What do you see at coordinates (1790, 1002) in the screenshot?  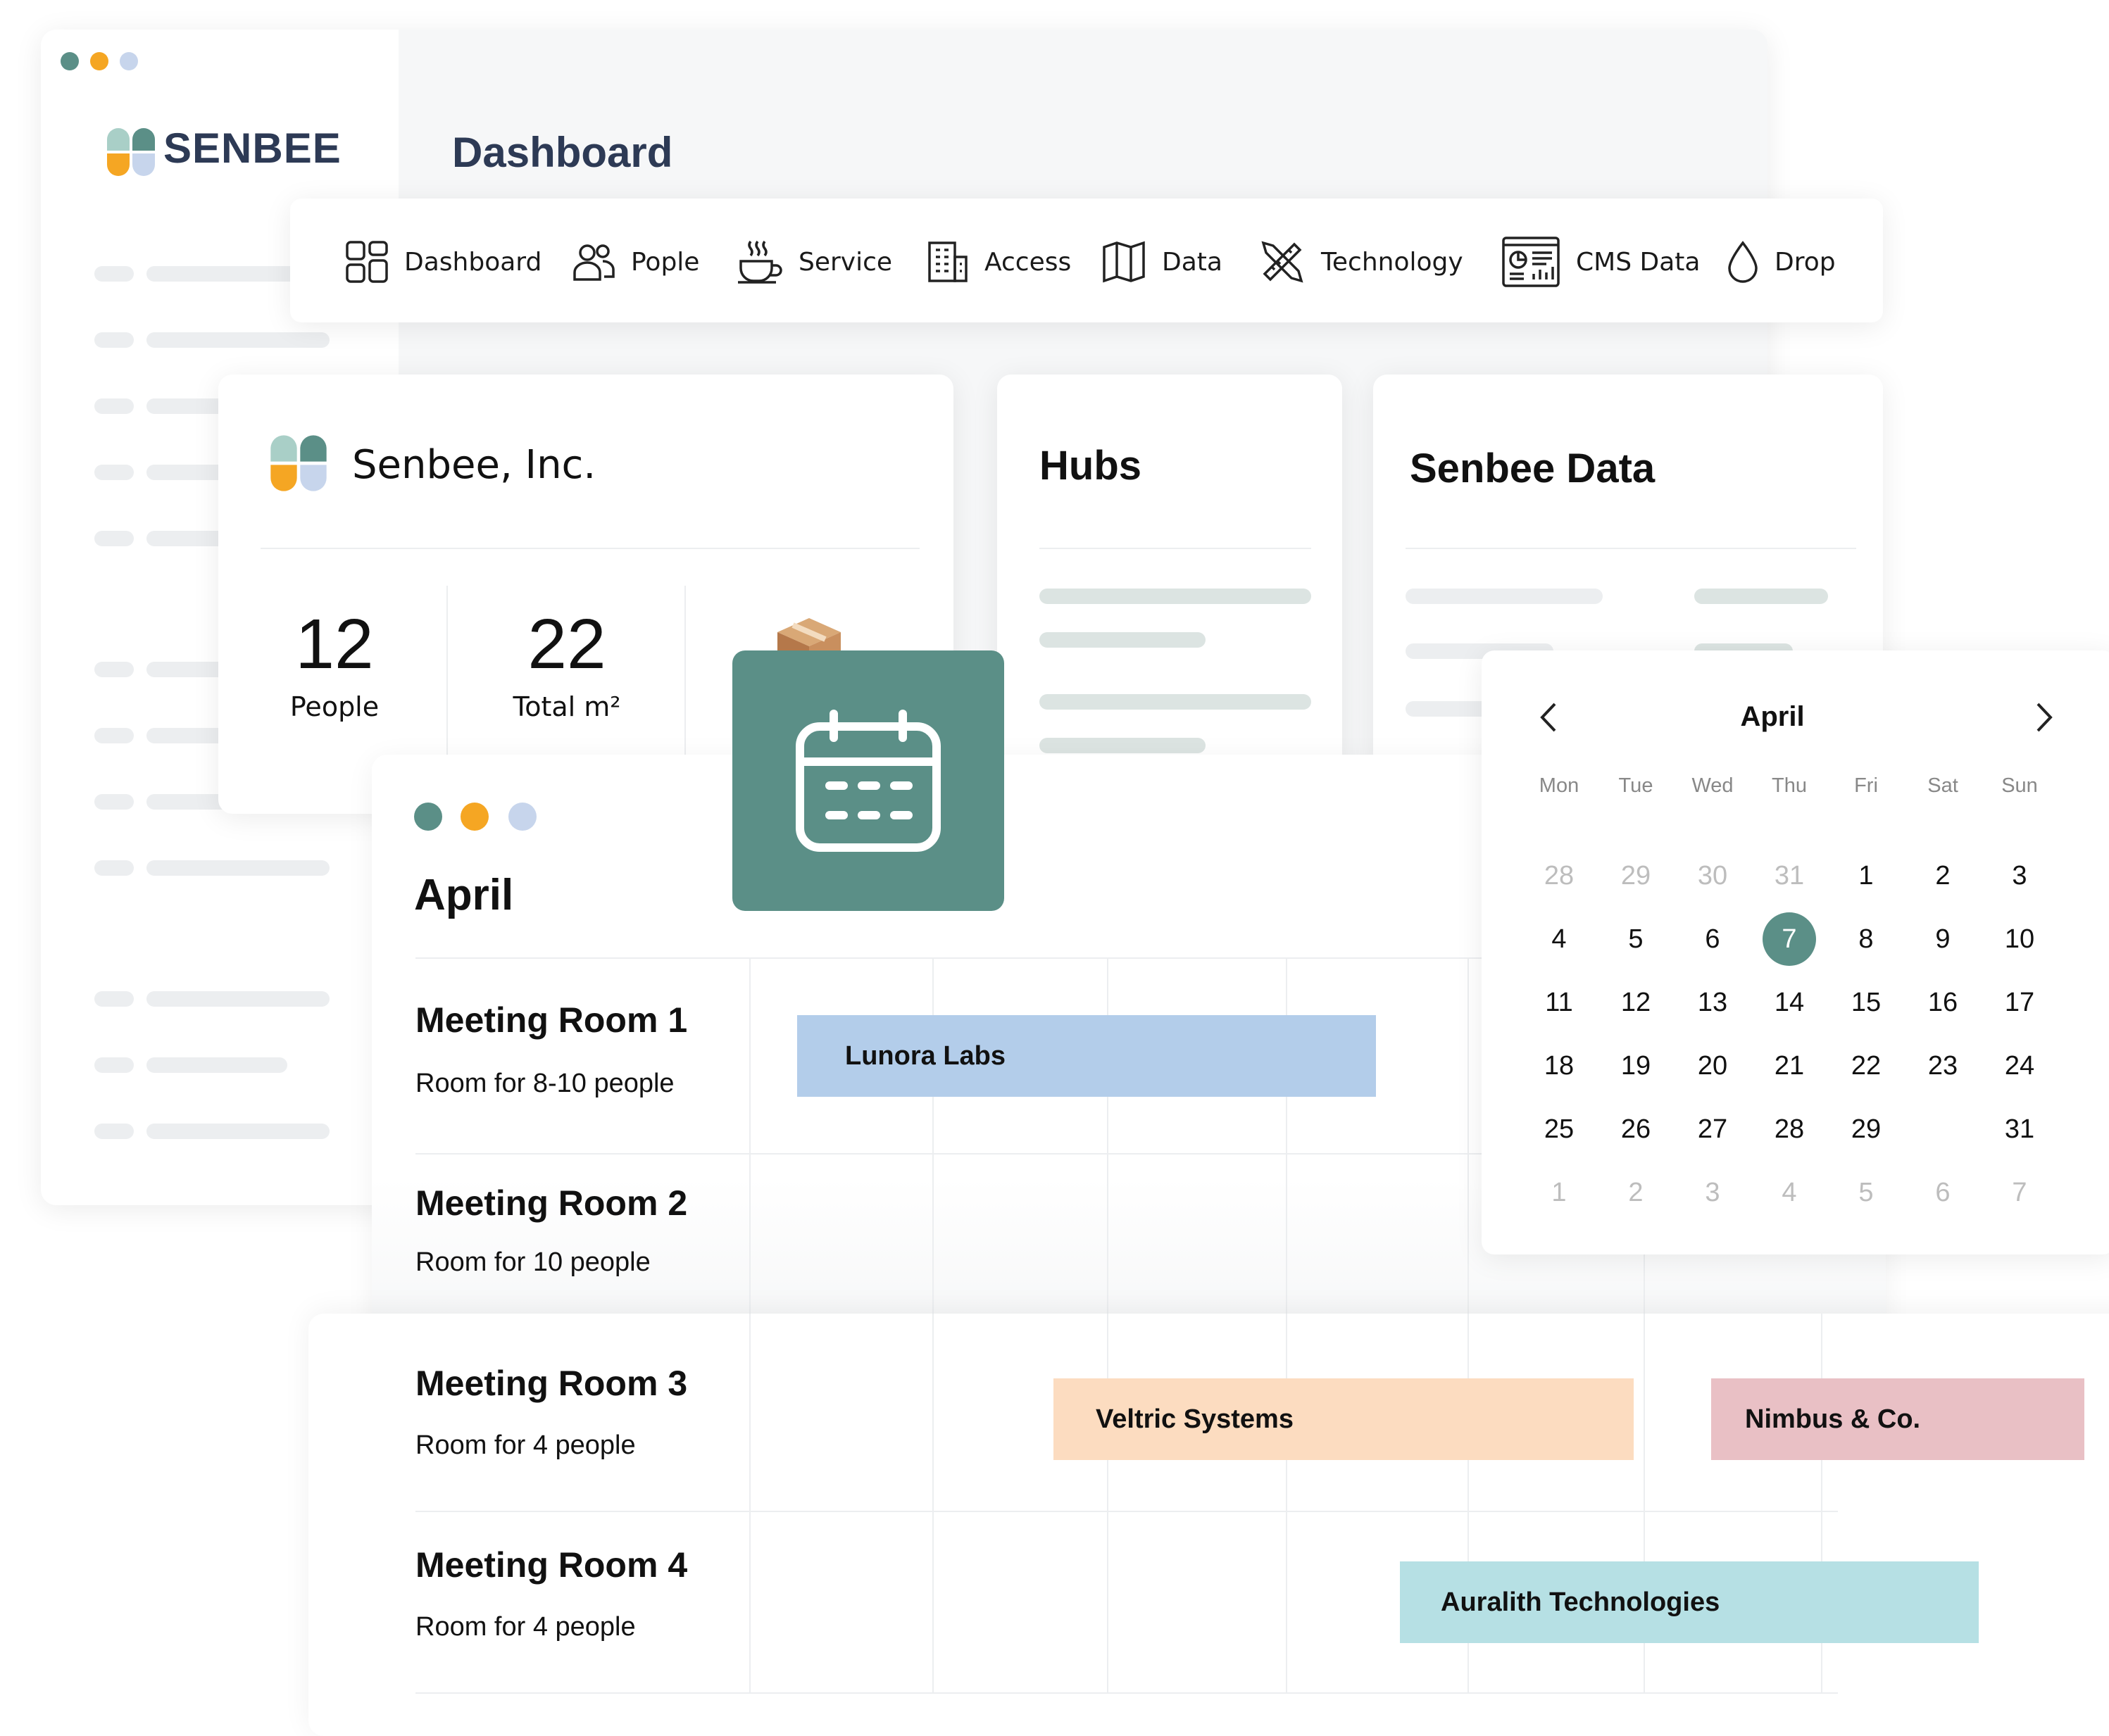 I see `calendar-day: 14` at bounding box center [1790, 1002].